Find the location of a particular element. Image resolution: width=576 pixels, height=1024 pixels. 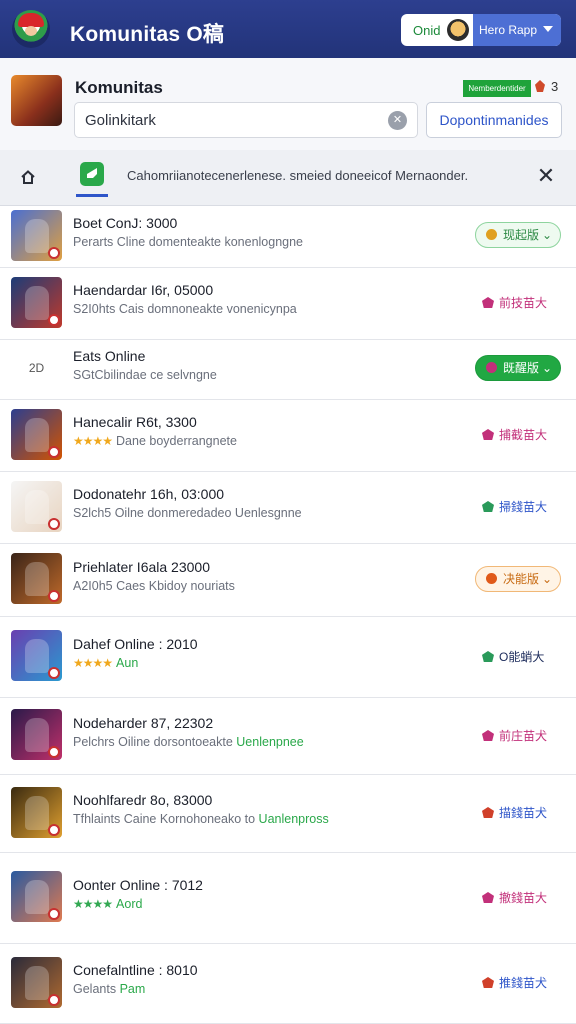

item-subtitle-line: Pelchrs Oiline dorsontoeakte Uenlenpnee is located at coordinates (188, 742).